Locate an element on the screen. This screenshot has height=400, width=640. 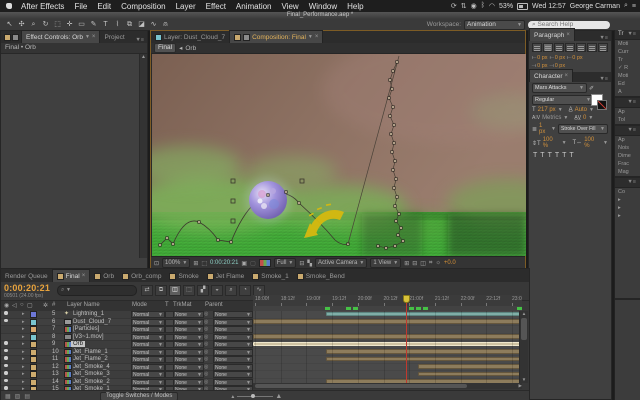
transparency-grid-icon: ▚ is located at coordinates (309, 263).